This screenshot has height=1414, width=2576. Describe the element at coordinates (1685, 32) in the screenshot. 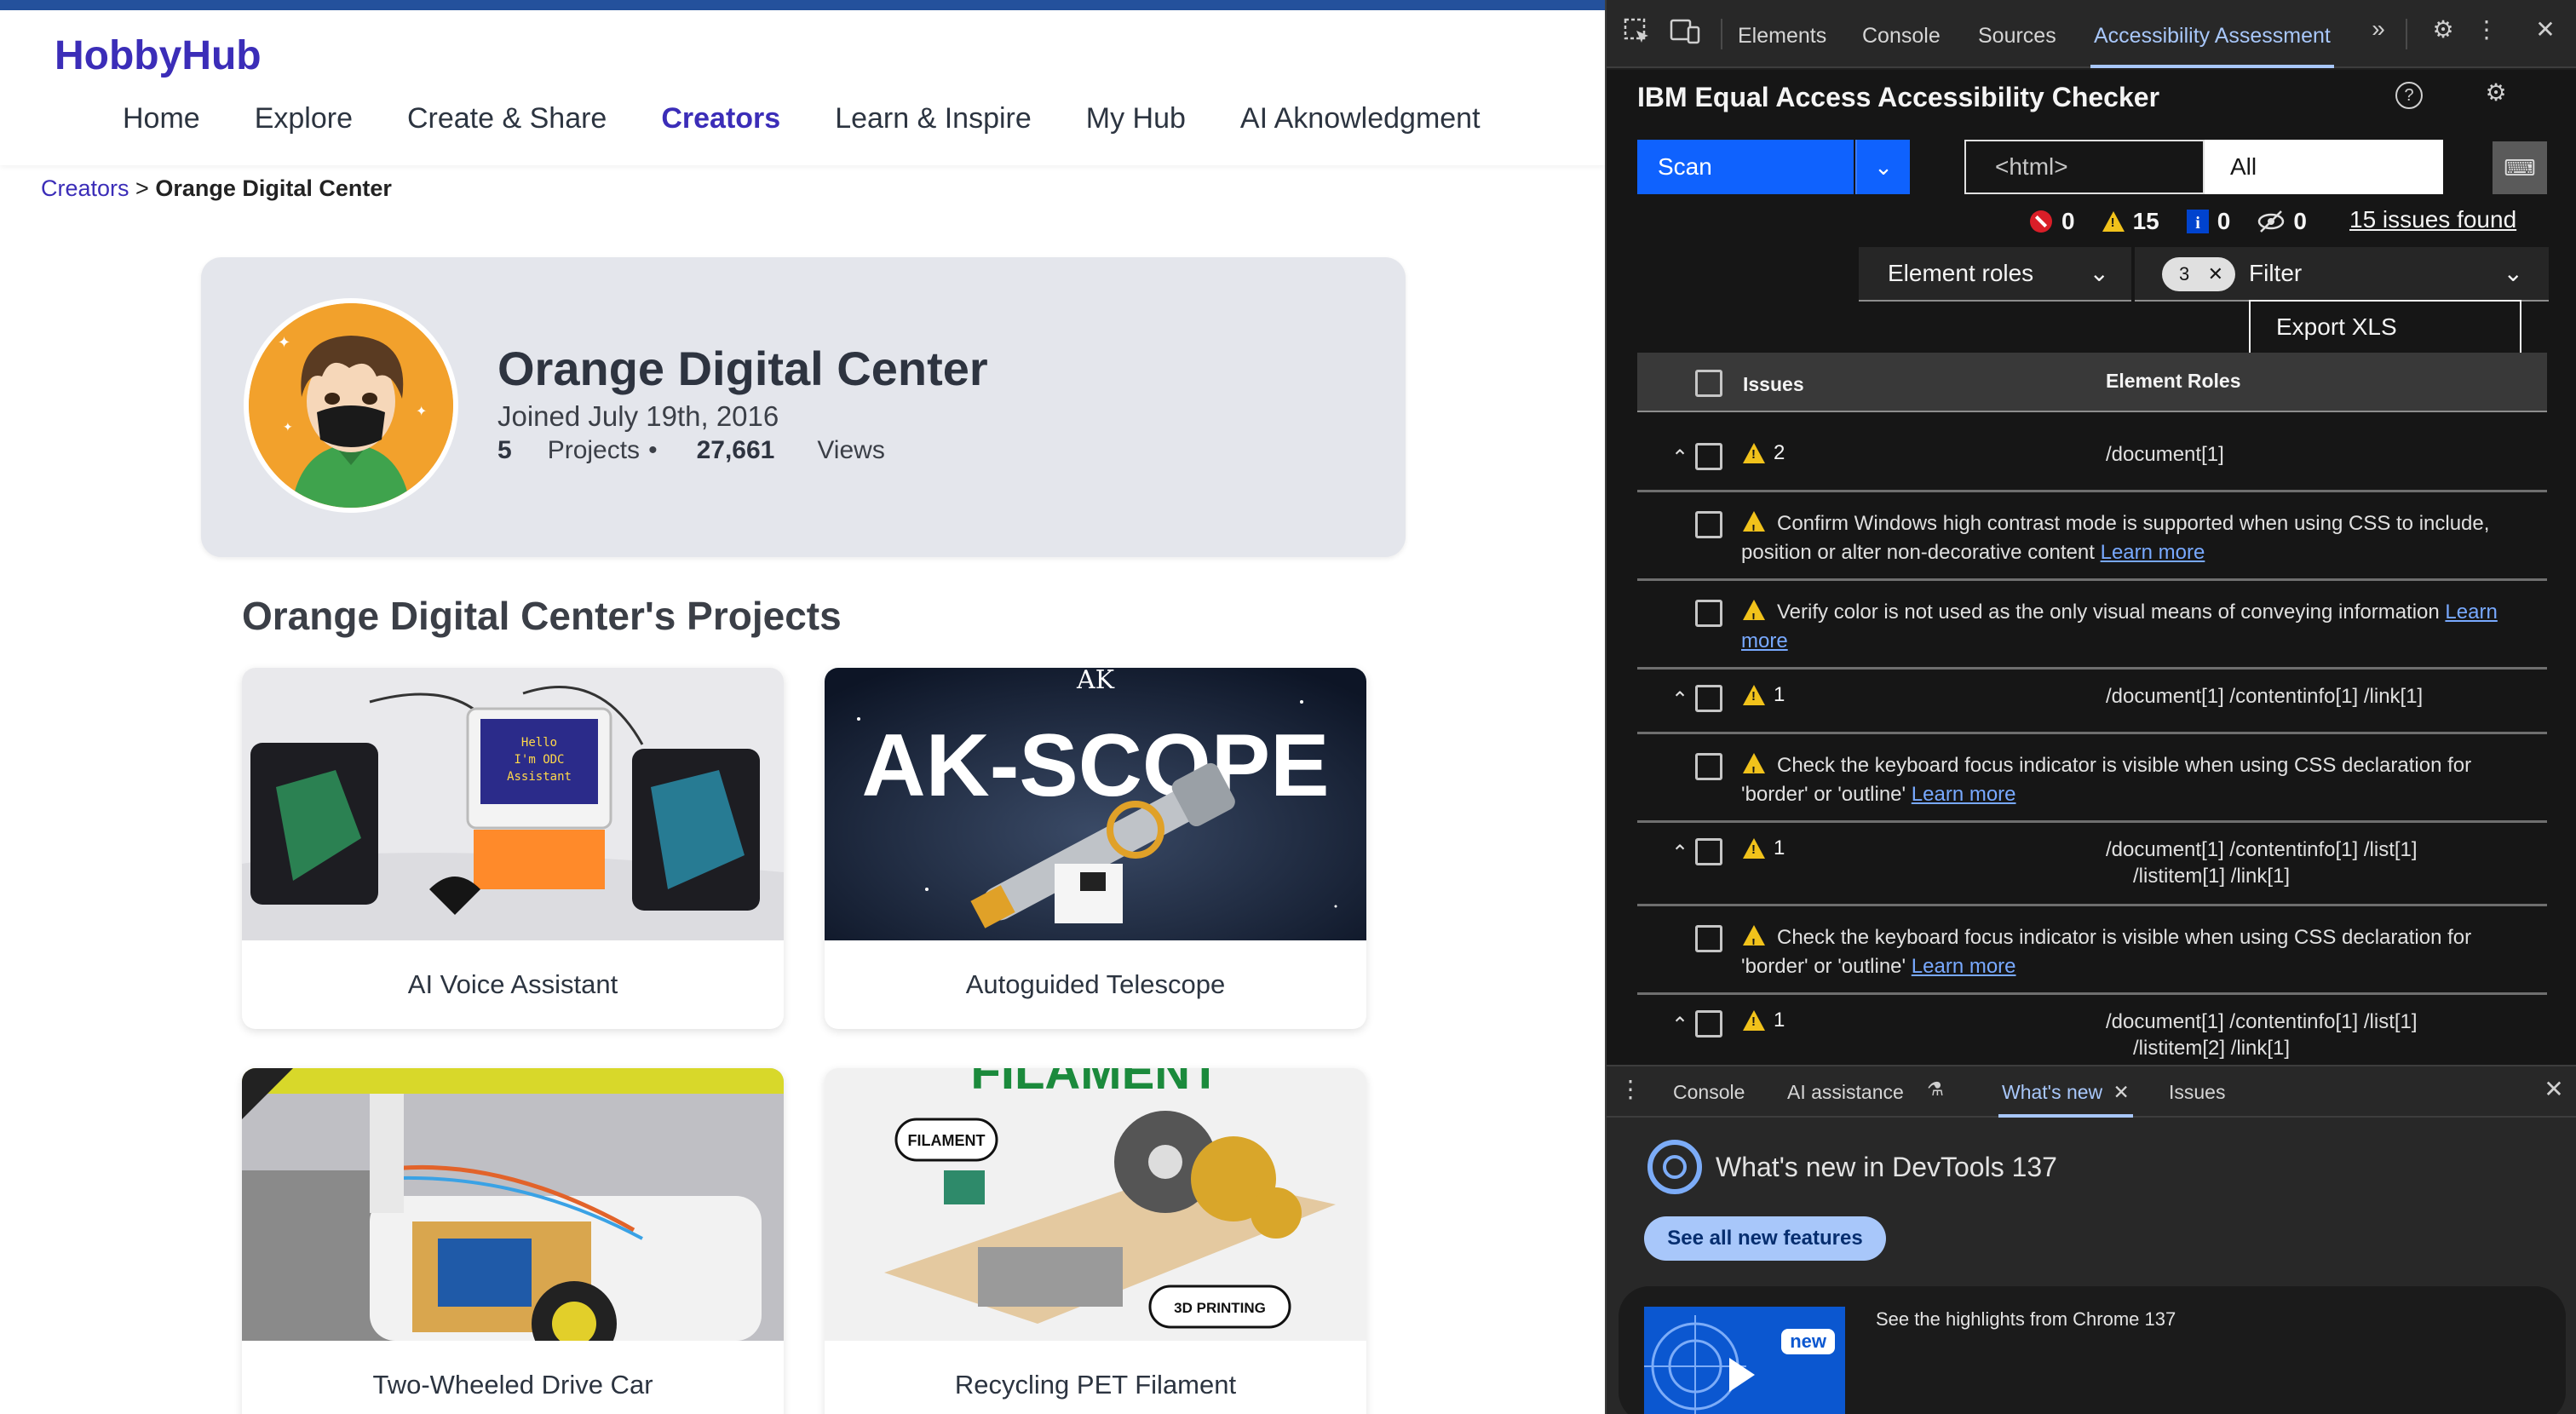

I see `device-toolbar-icon` at that location.